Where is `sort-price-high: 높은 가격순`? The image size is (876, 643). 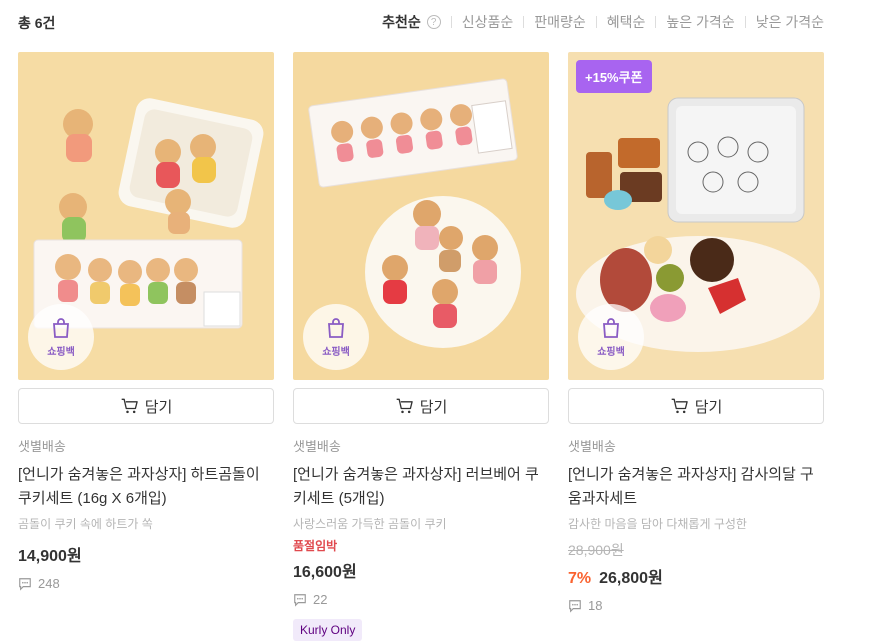
sort-price-high: 높은 가격순 is located at coordinates (700, 22).